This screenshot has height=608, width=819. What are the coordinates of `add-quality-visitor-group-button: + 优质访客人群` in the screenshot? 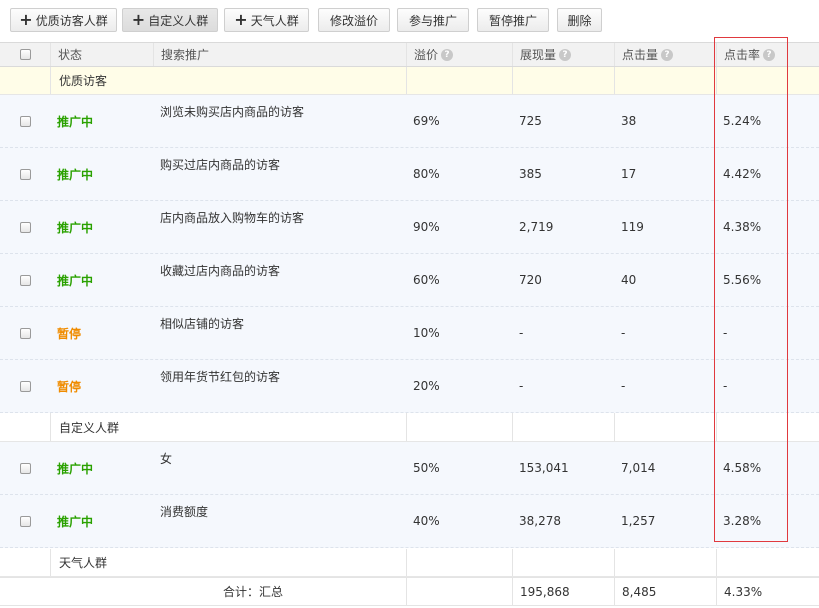 It's located at (63, 20).